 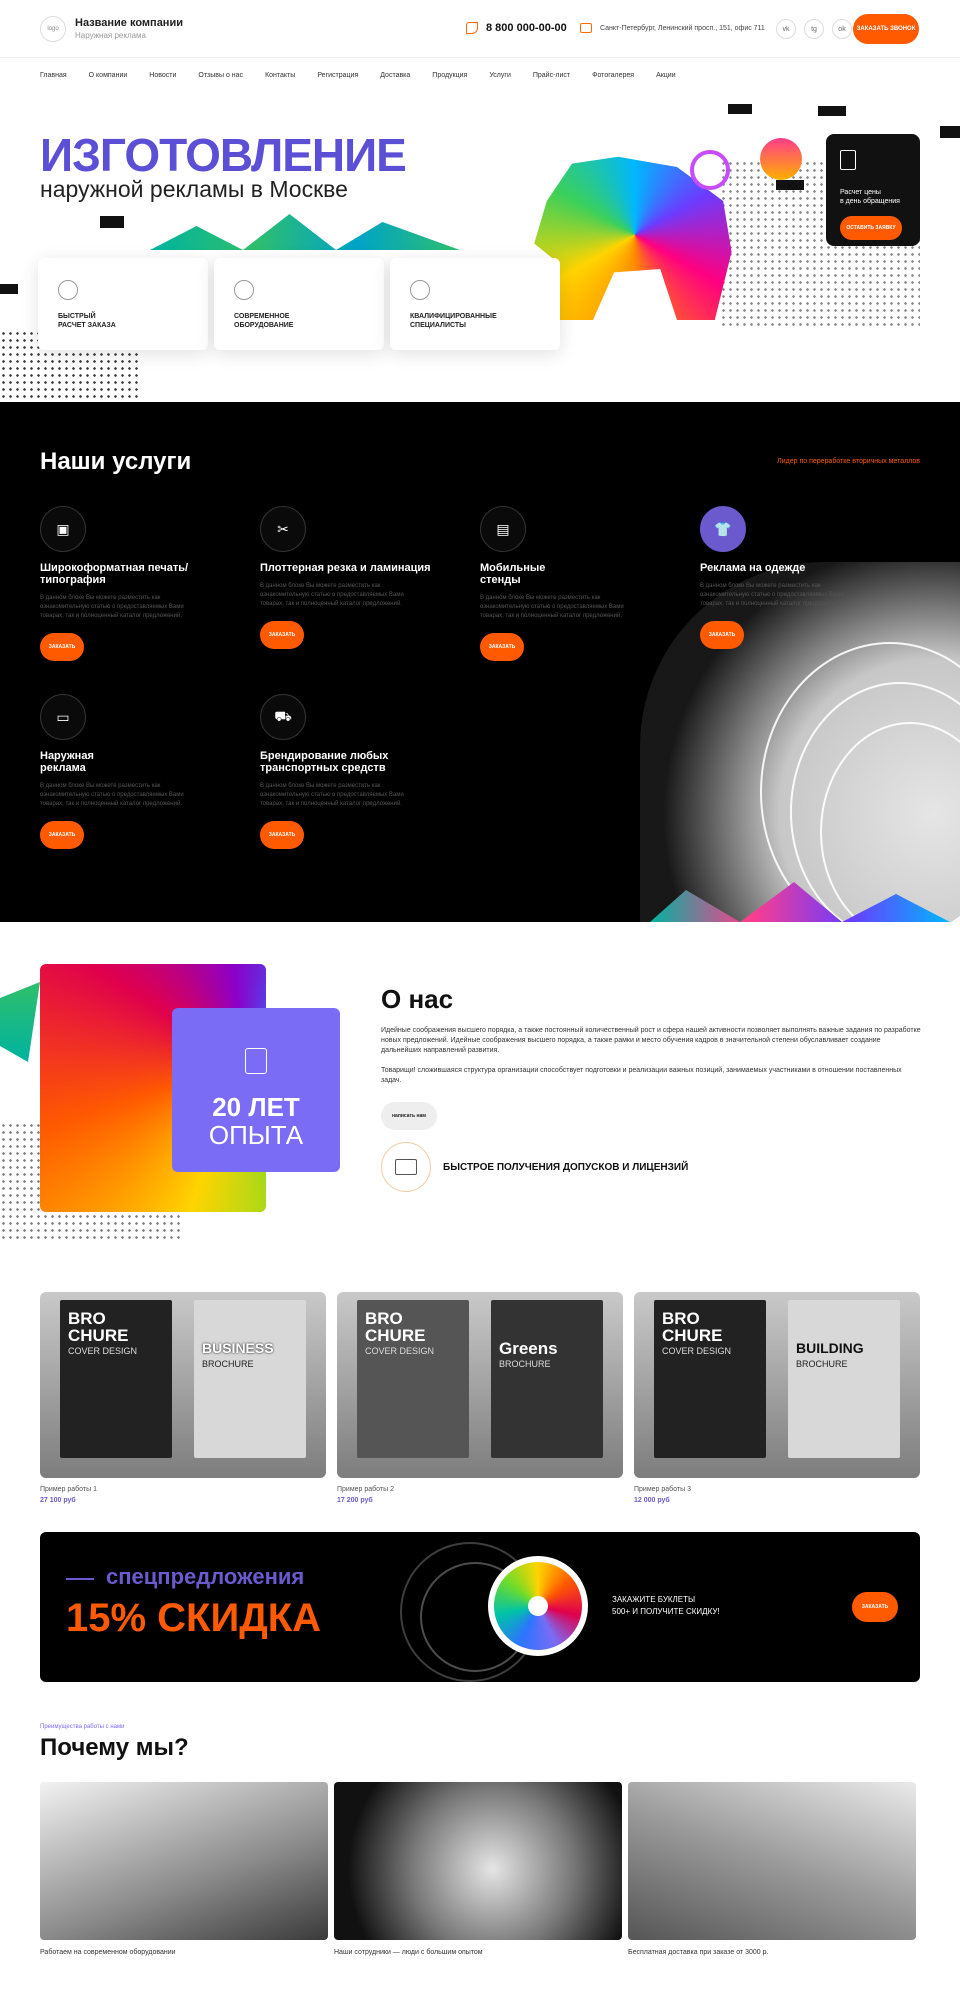 I want to click on nav-item-services: Услуги, so click(x=500, y=75).